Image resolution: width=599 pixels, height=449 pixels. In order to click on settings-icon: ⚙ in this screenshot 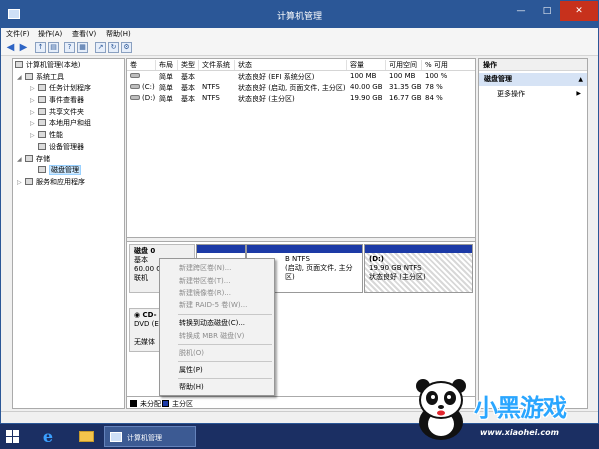, I will do `click(126, 47)`.